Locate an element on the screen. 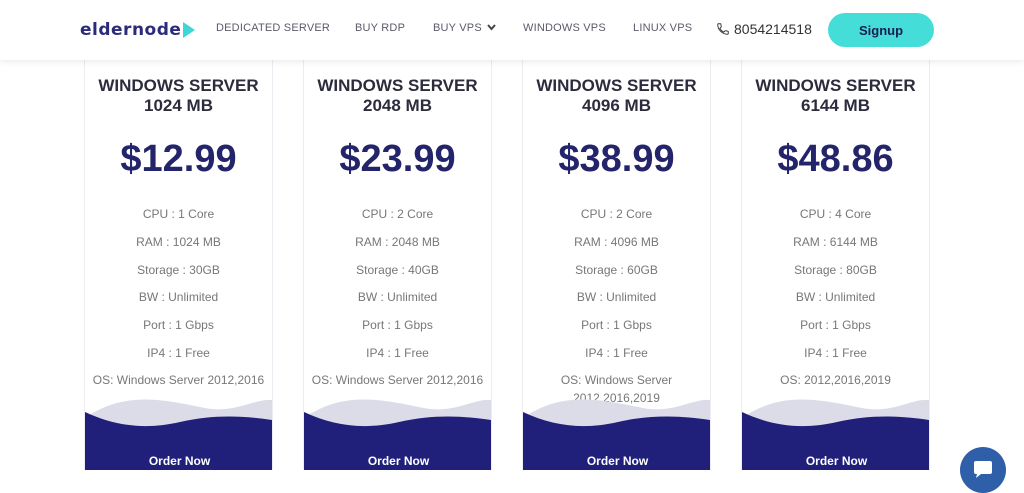 The width and height of the screenshot is (1024, 493). nav-buy-vps: BUY VPS is located at coordinates (464, 28).